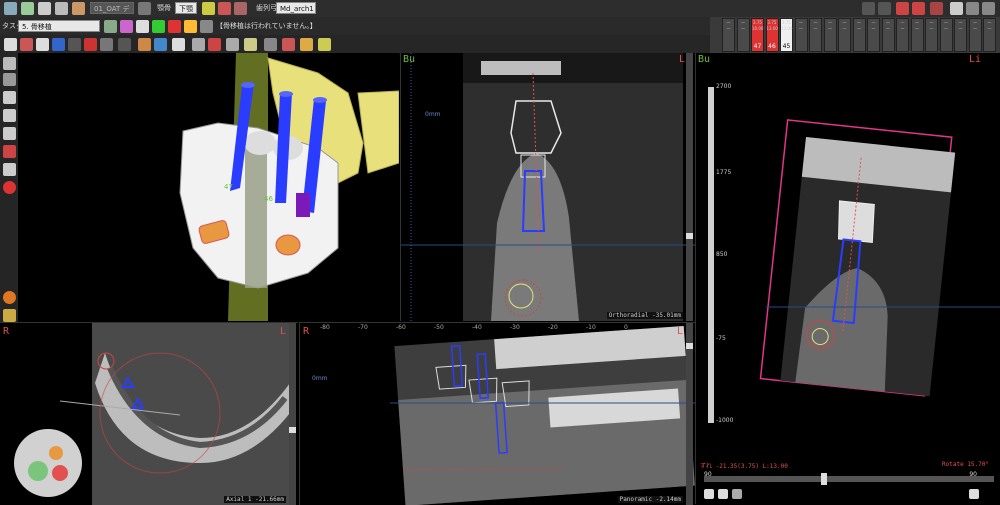 The width and height of the screenshot is (1000, 505). I want to click on axial-view: R L Axial 1 -21.66mm, so click(149, 413).